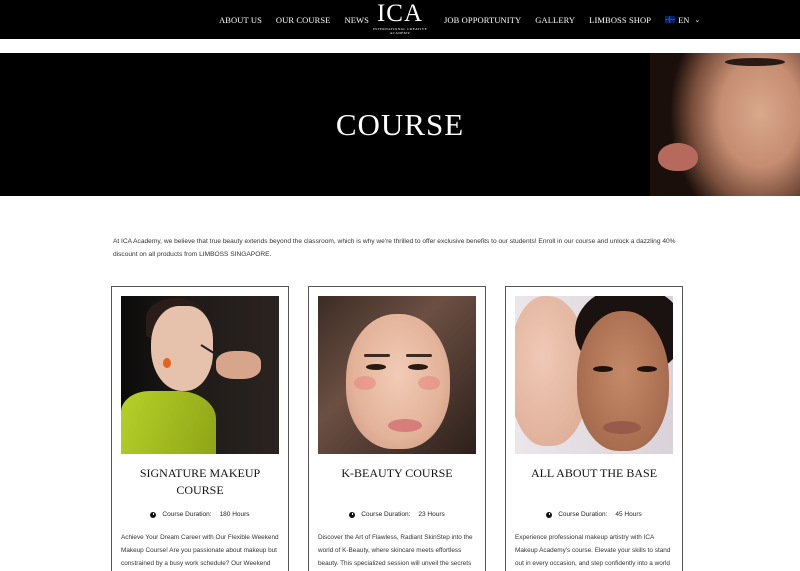  What do you see at coordinates (400, 124) in the screenshot?
I see `page-title: COURSE` at bounding box center [400, 124].